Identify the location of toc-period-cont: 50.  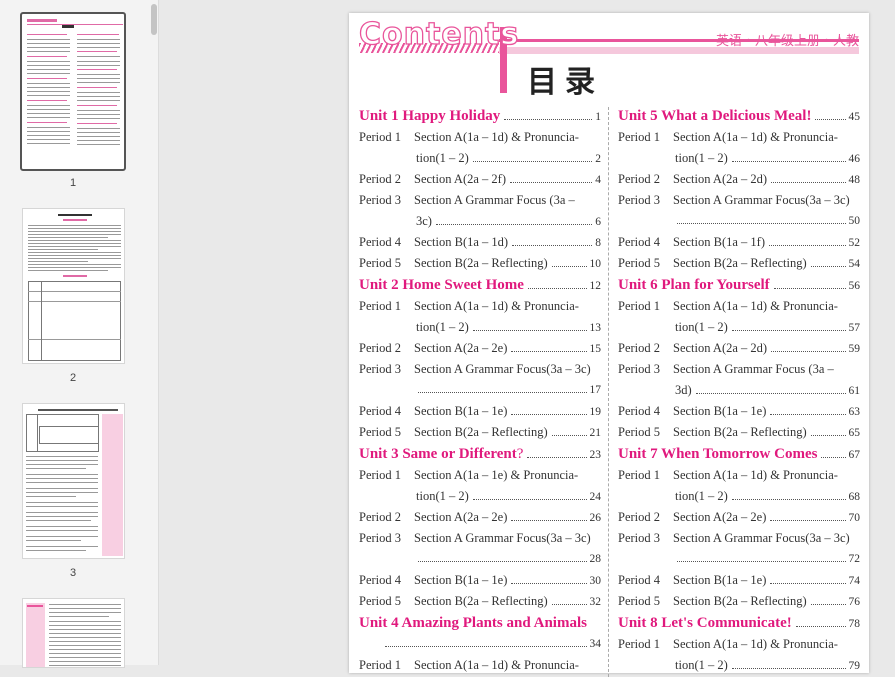
(739, 221).